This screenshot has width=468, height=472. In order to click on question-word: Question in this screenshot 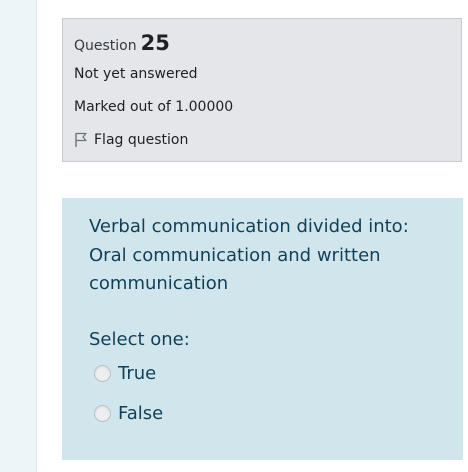, I will do `click(105, 46)`.